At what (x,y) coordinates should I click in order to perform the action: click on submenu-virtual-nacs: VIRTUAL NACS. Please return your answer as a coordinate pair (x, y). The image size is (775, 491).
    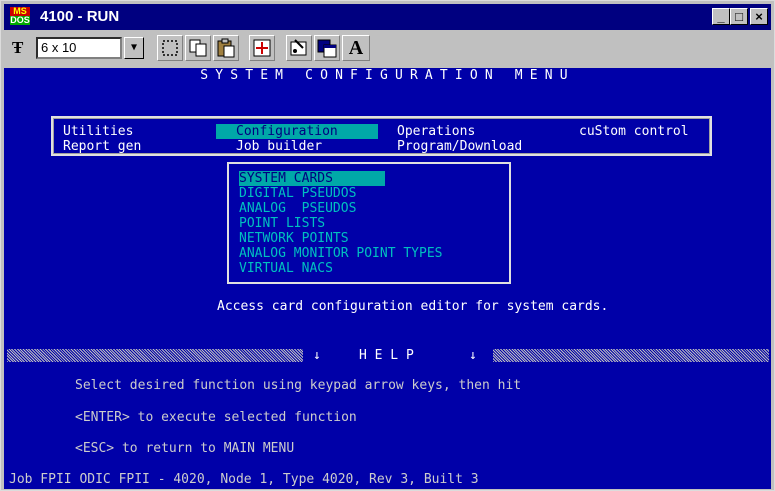
    Looking at the image, I should click on (286, 268).